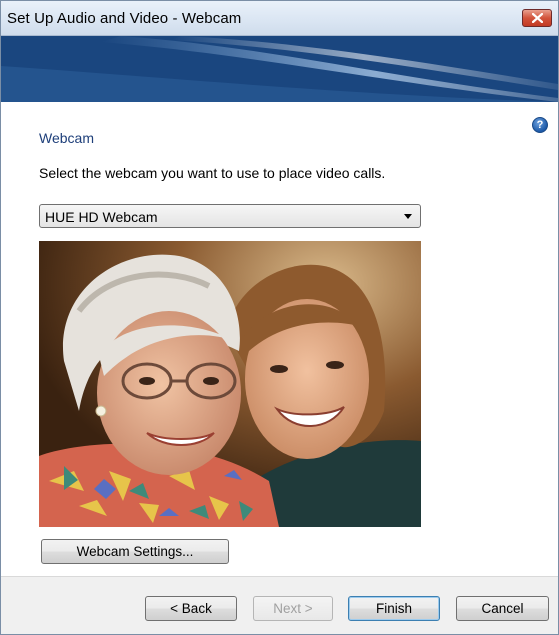 This screenshot has height=635, width=559. I want to click on header-banner, so click(279, 69).